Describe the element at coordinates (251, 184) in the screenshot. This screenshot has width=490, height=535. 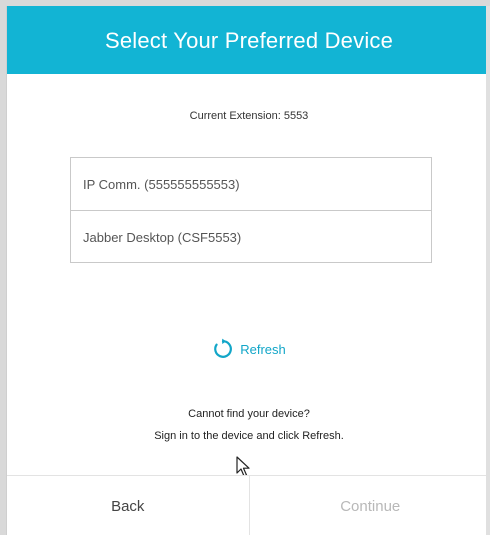
I see `device-item-ip-comm: IP Comm. (555555555553)` at that location.